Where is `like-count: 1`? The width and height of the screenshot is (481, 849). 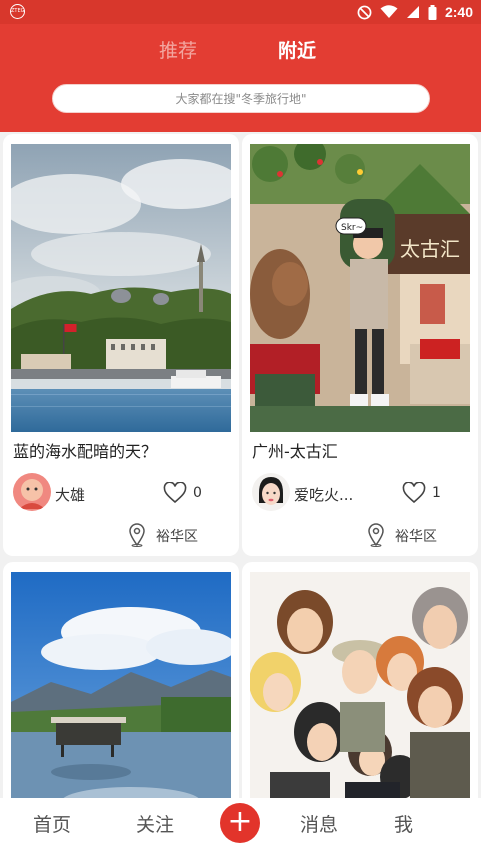 like-count: 1 is located at coordinates (436, 493).